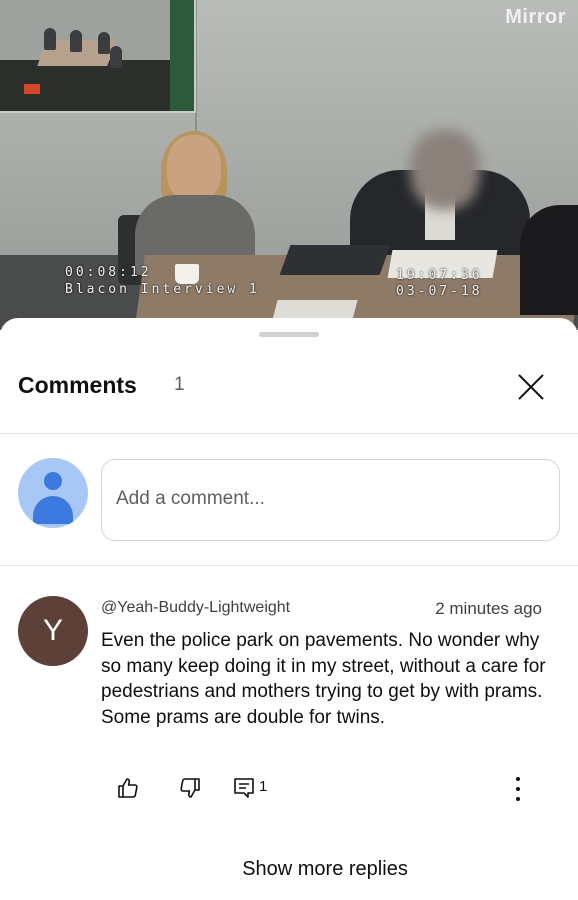 Image resolution: width=578 pixels, height=900 pixels. Describe the element at coordinates (194, 168) in the screenshot. I see `person-head` at that location.